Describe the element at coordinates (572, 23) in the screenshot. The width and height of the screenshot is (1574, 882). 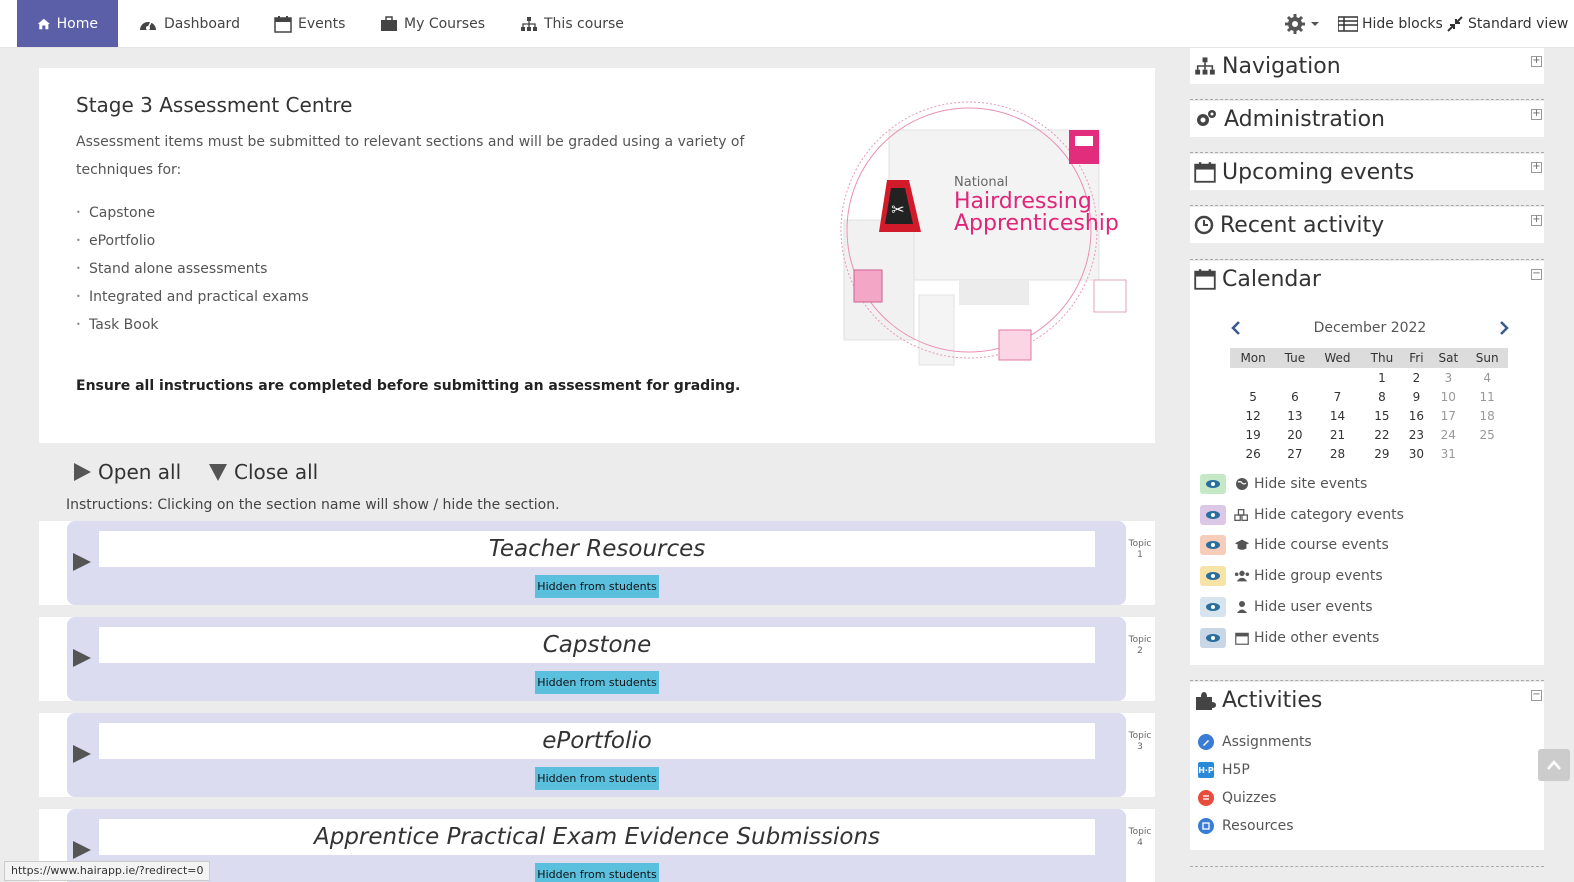
I see `nav-this-course: This course` at that location.